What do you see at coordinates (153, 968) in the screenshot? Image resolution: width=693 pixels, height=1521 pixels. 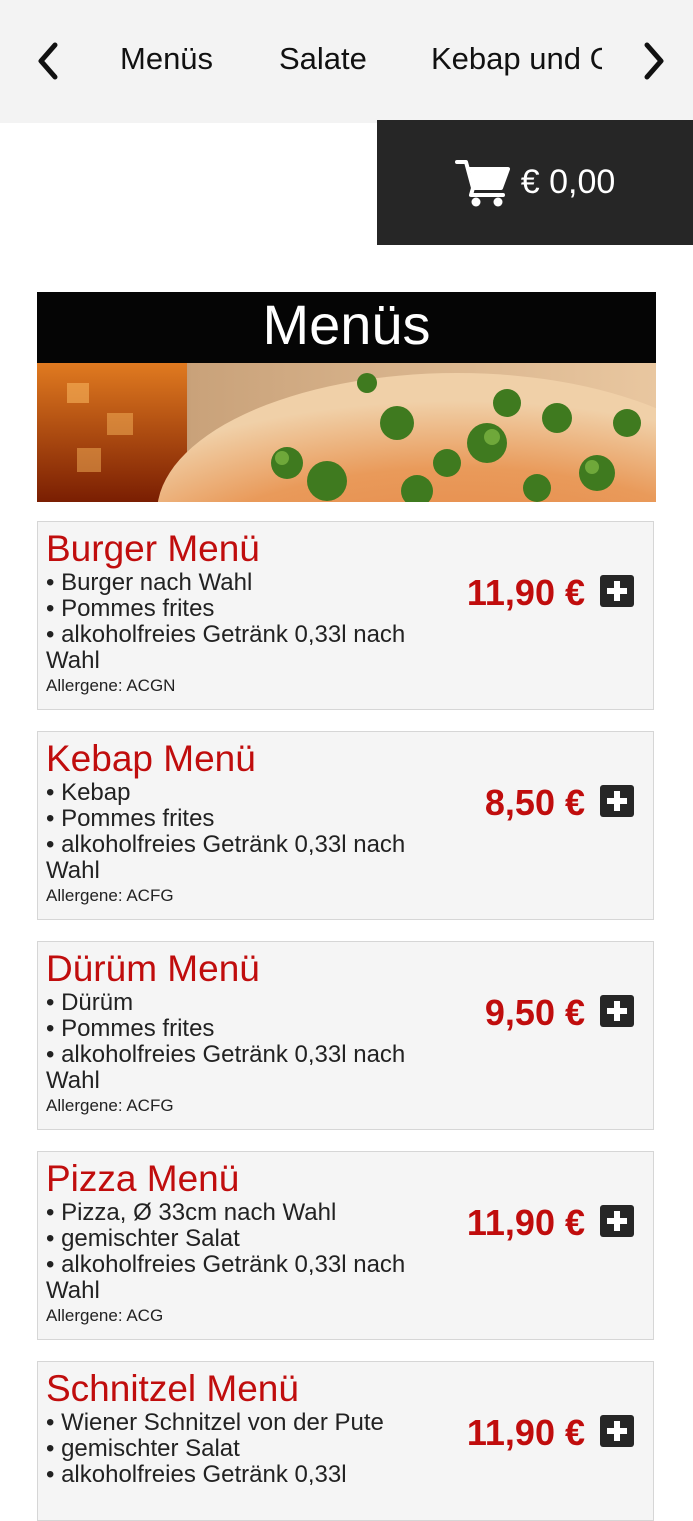 I see `item-name: Dürüm Menü` at bounding box center [153, 968].